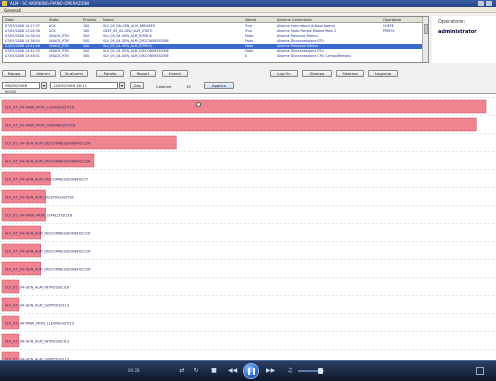  Describe the element at coordinates (250, 20) in the screenshot. I see `column-header-valore: Valore` at that location.